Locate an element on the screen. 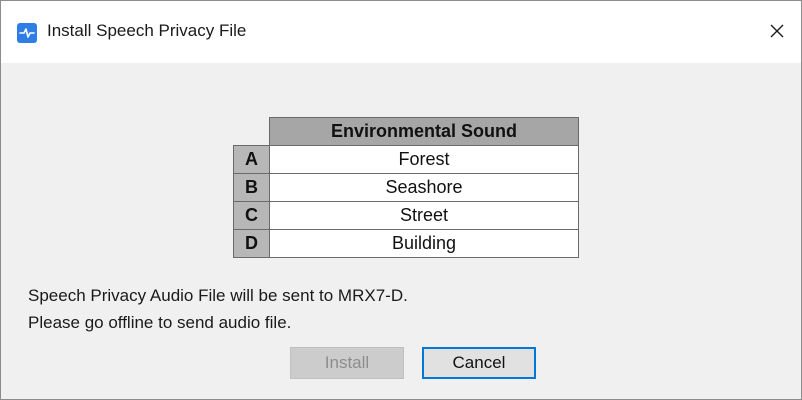 Image resolution: width=802 pixels, height=400 pixels. row-value: Seashore is located at coordinates (424, 187).